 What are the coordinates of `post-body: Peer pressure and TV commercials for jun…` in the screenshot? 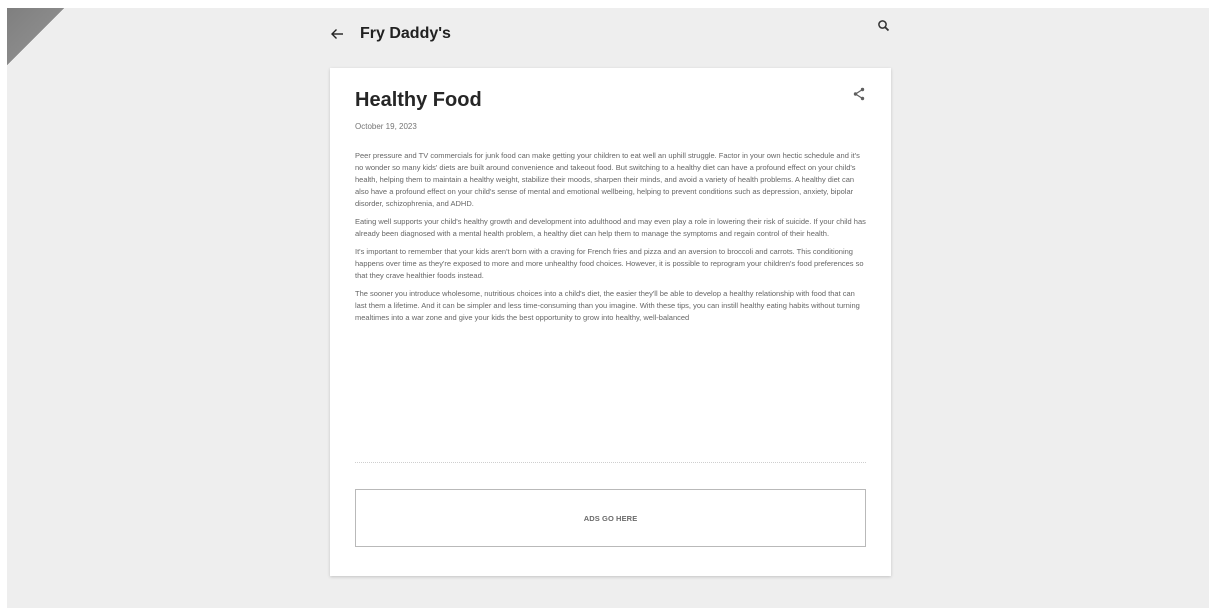 It's located at (611, 240).